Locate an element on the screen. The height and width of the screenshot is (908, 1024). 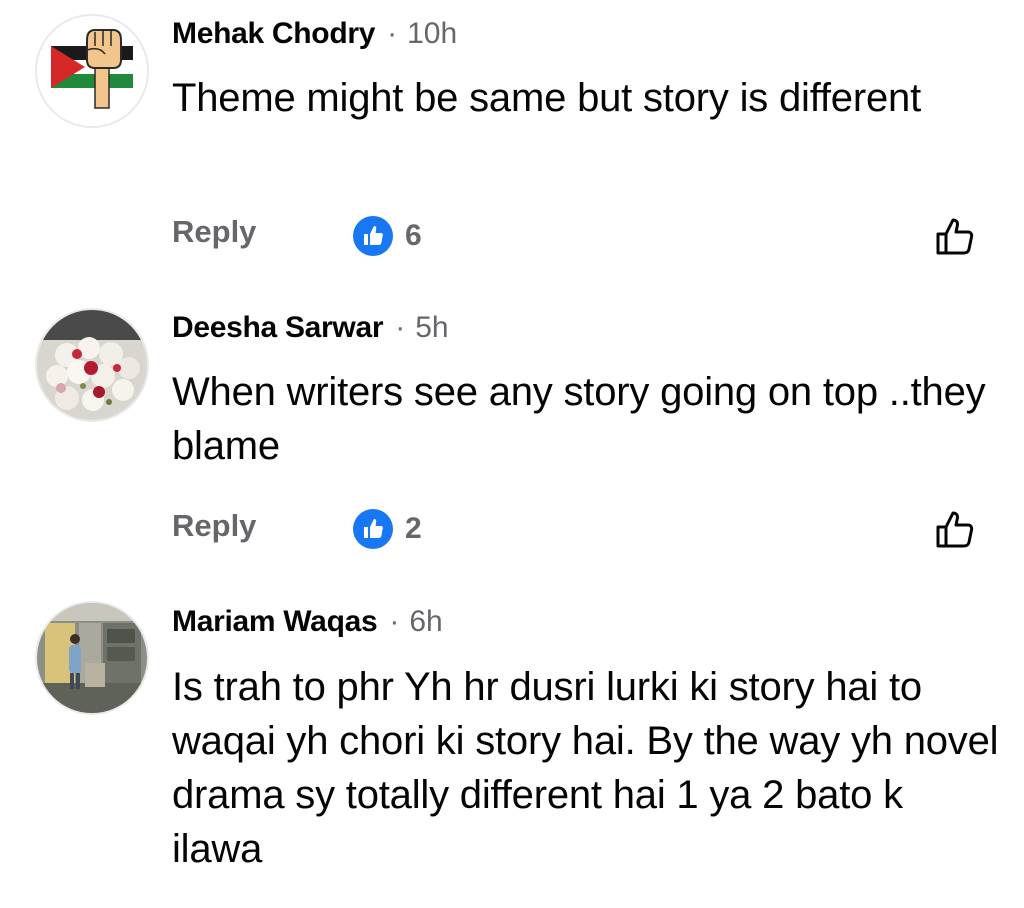
reaction-summary: 2 is located at coordinates (387, 529).